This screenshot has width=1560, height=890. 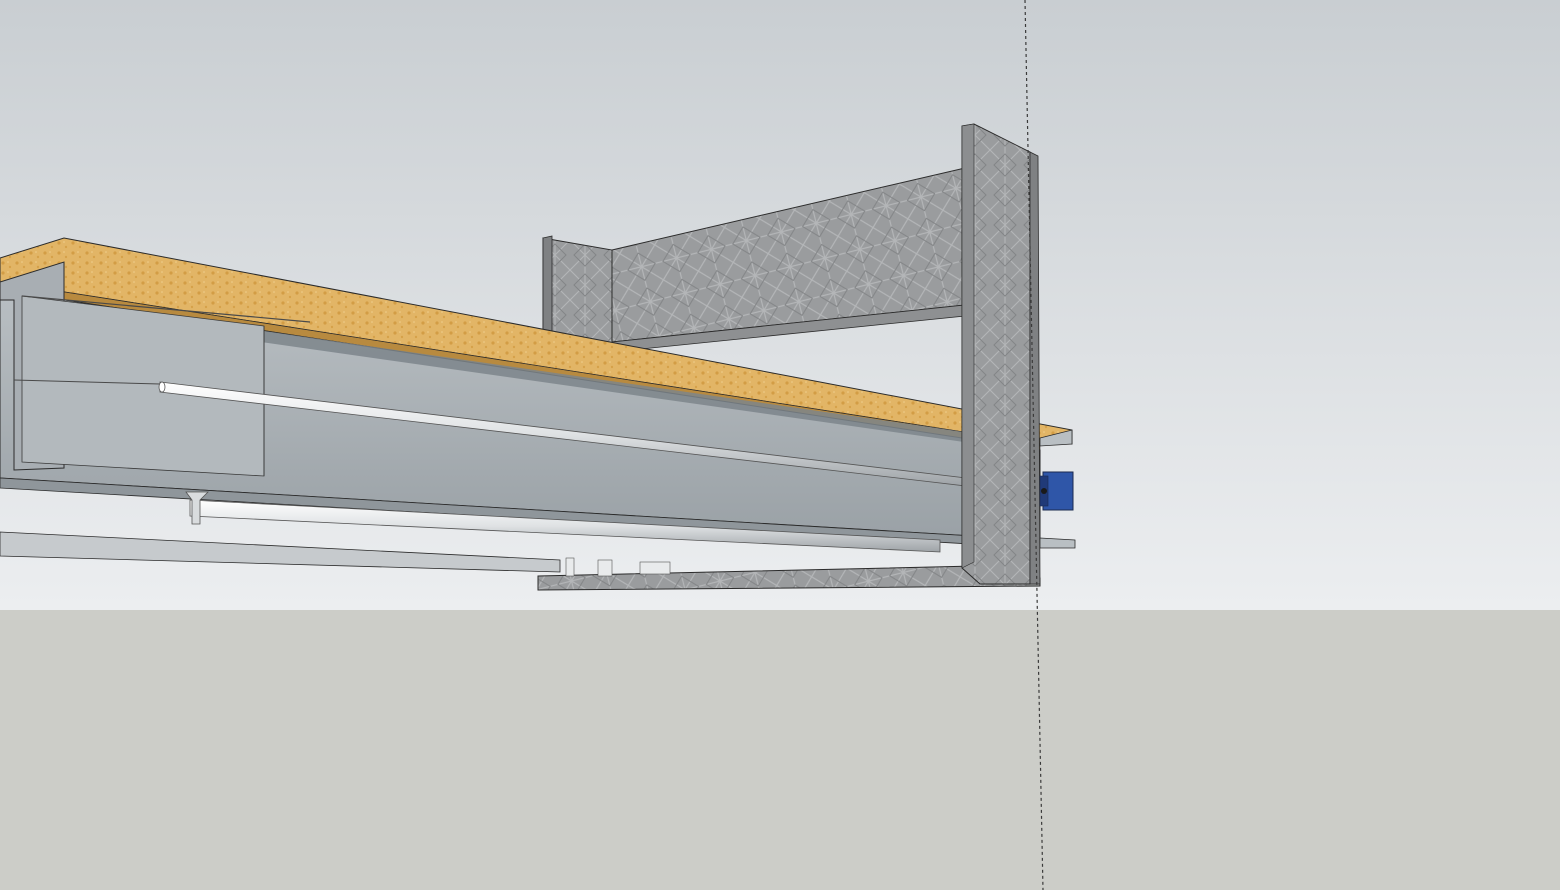 I want to click on gantry-upright-edge, so click(x=968, y=346).